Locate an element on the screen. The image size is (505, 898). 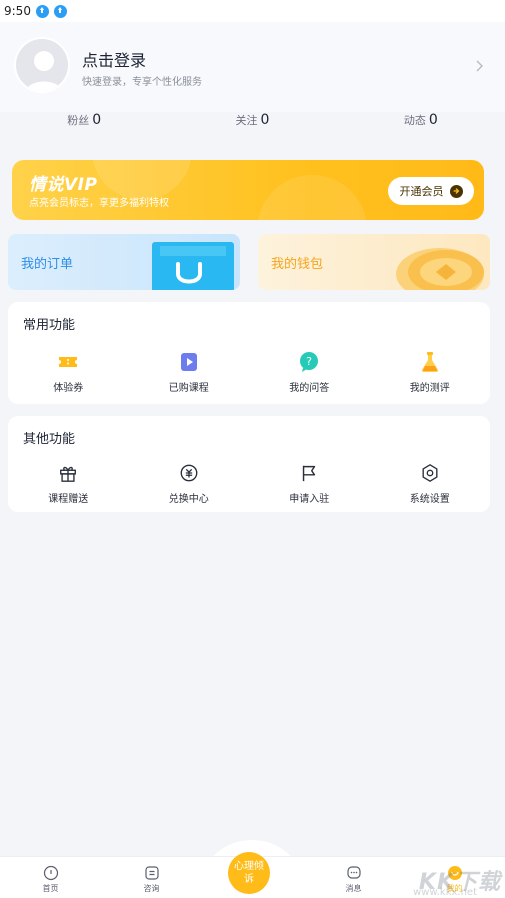
trial-ticket-item: 体验券 is located at coordinates (68, 372).